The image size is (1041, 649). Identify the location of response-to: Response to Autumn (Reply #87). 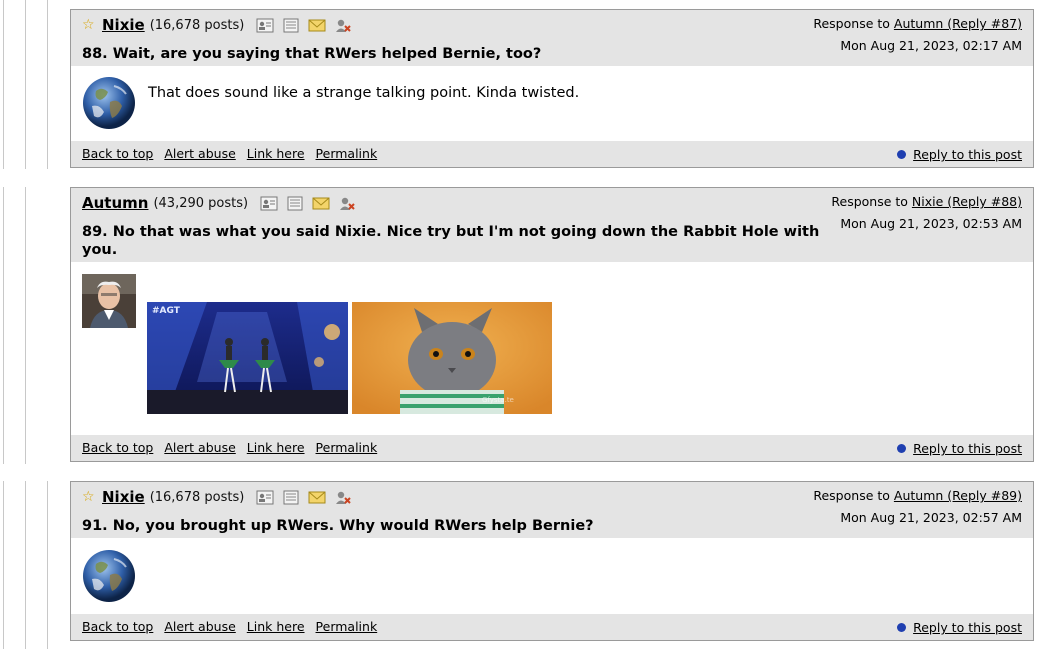
(917, 23).